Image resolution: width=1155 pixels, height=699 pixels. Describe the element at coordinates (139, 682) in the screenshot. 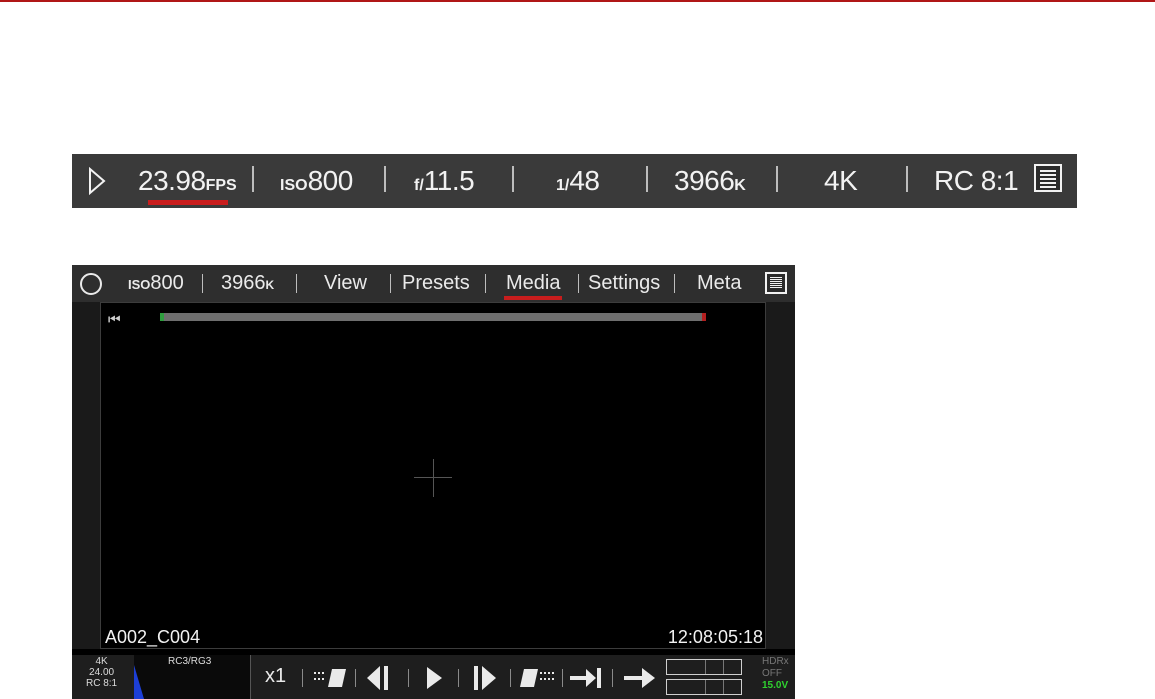

I see `histogram-data` at that location.